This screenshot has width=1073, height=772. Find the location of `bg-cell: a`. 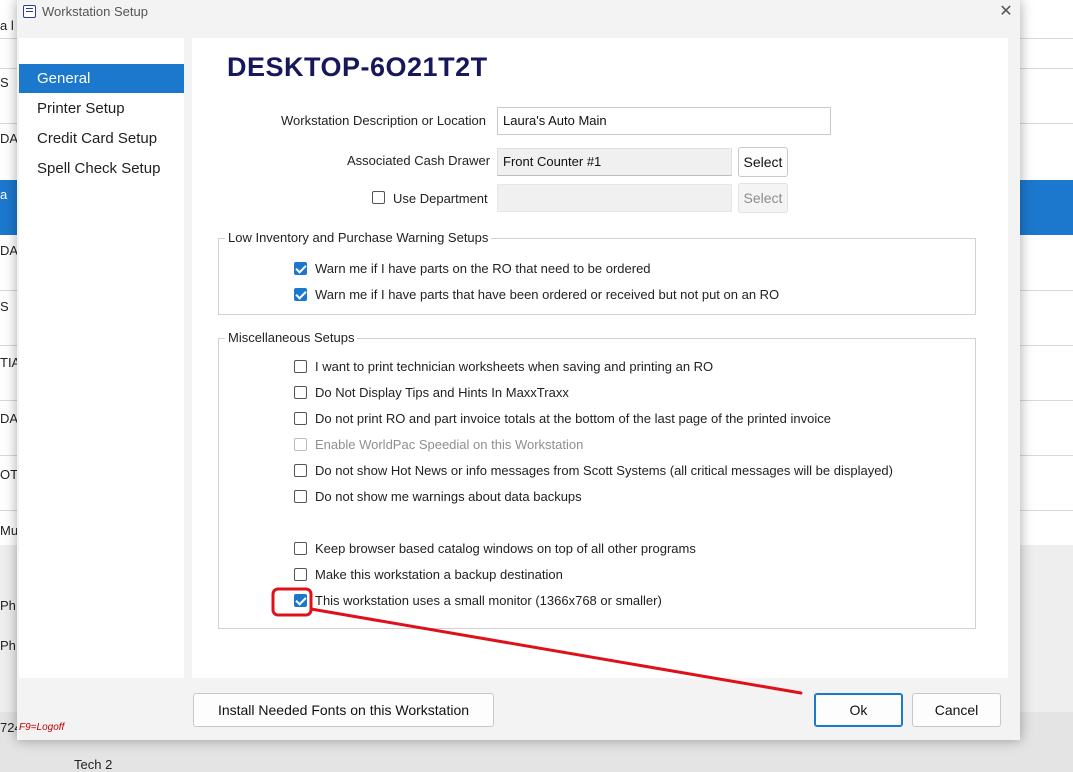

bg-cell: a is located at coordinates (4, 194).